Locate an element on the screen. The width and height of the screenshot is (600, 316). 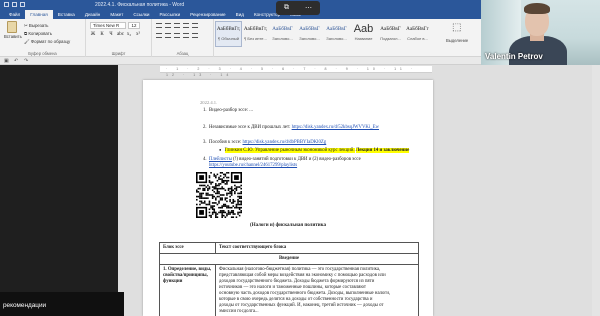
line-spacing-icon is located at coordinates (195, 35).